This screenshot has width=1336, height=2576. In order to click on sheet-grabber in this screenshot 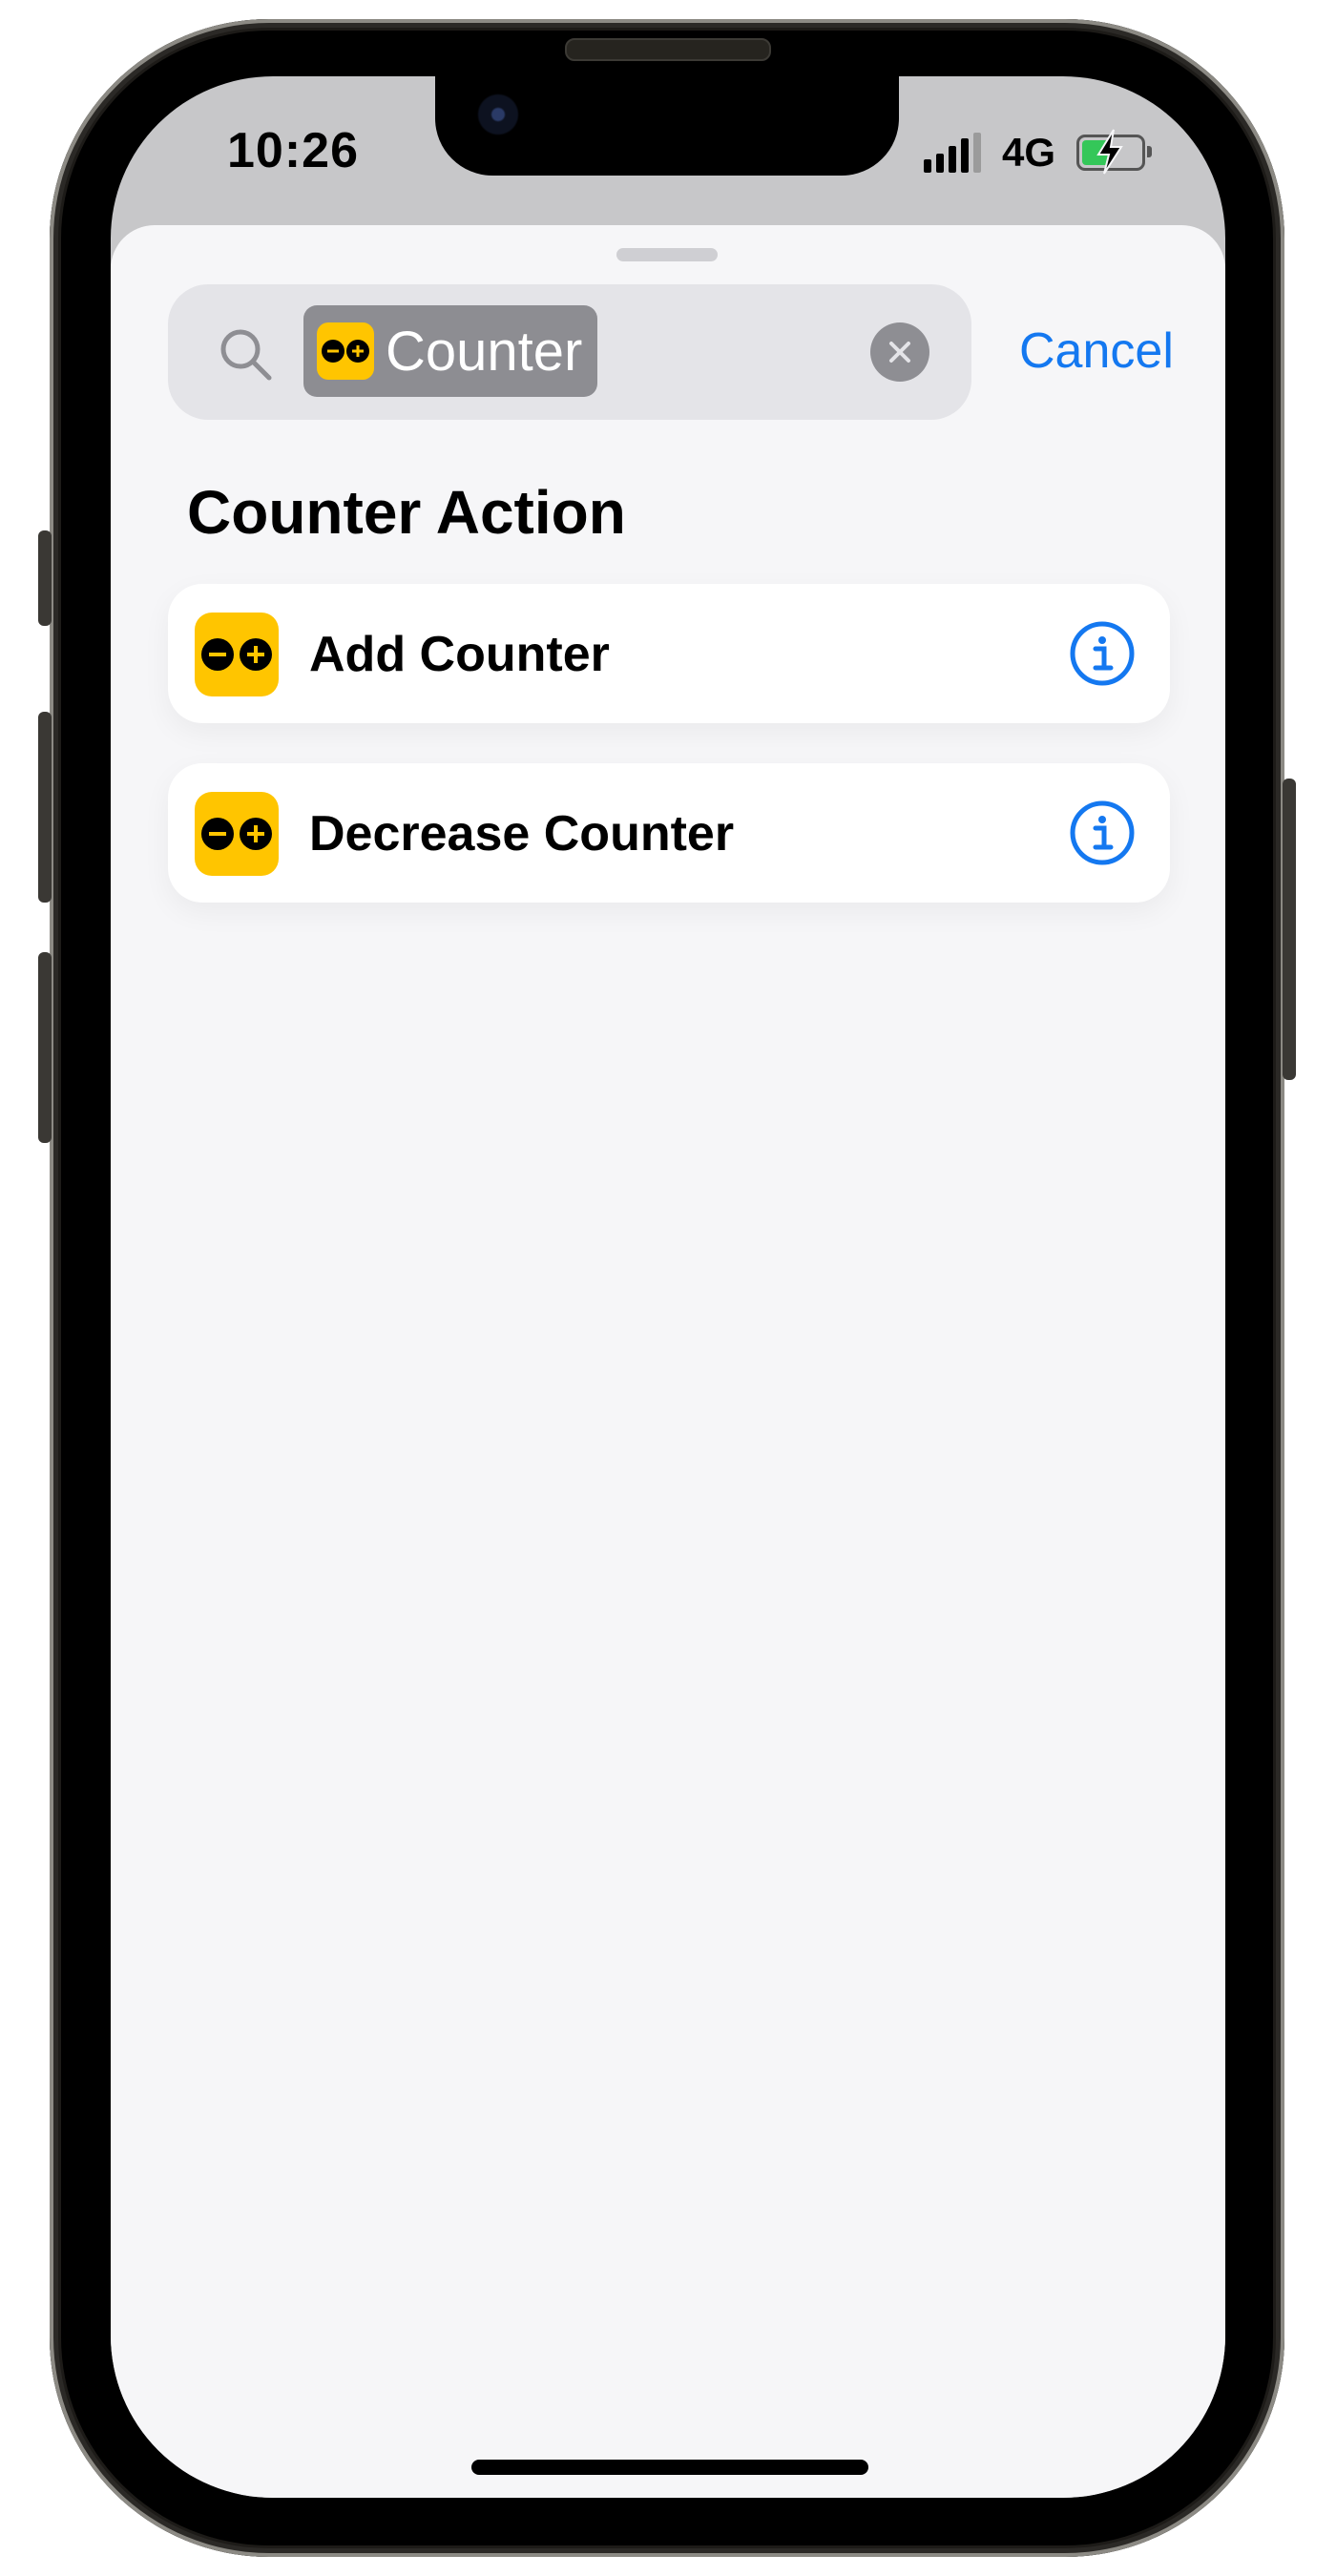, I will do `click(667, 254)`.